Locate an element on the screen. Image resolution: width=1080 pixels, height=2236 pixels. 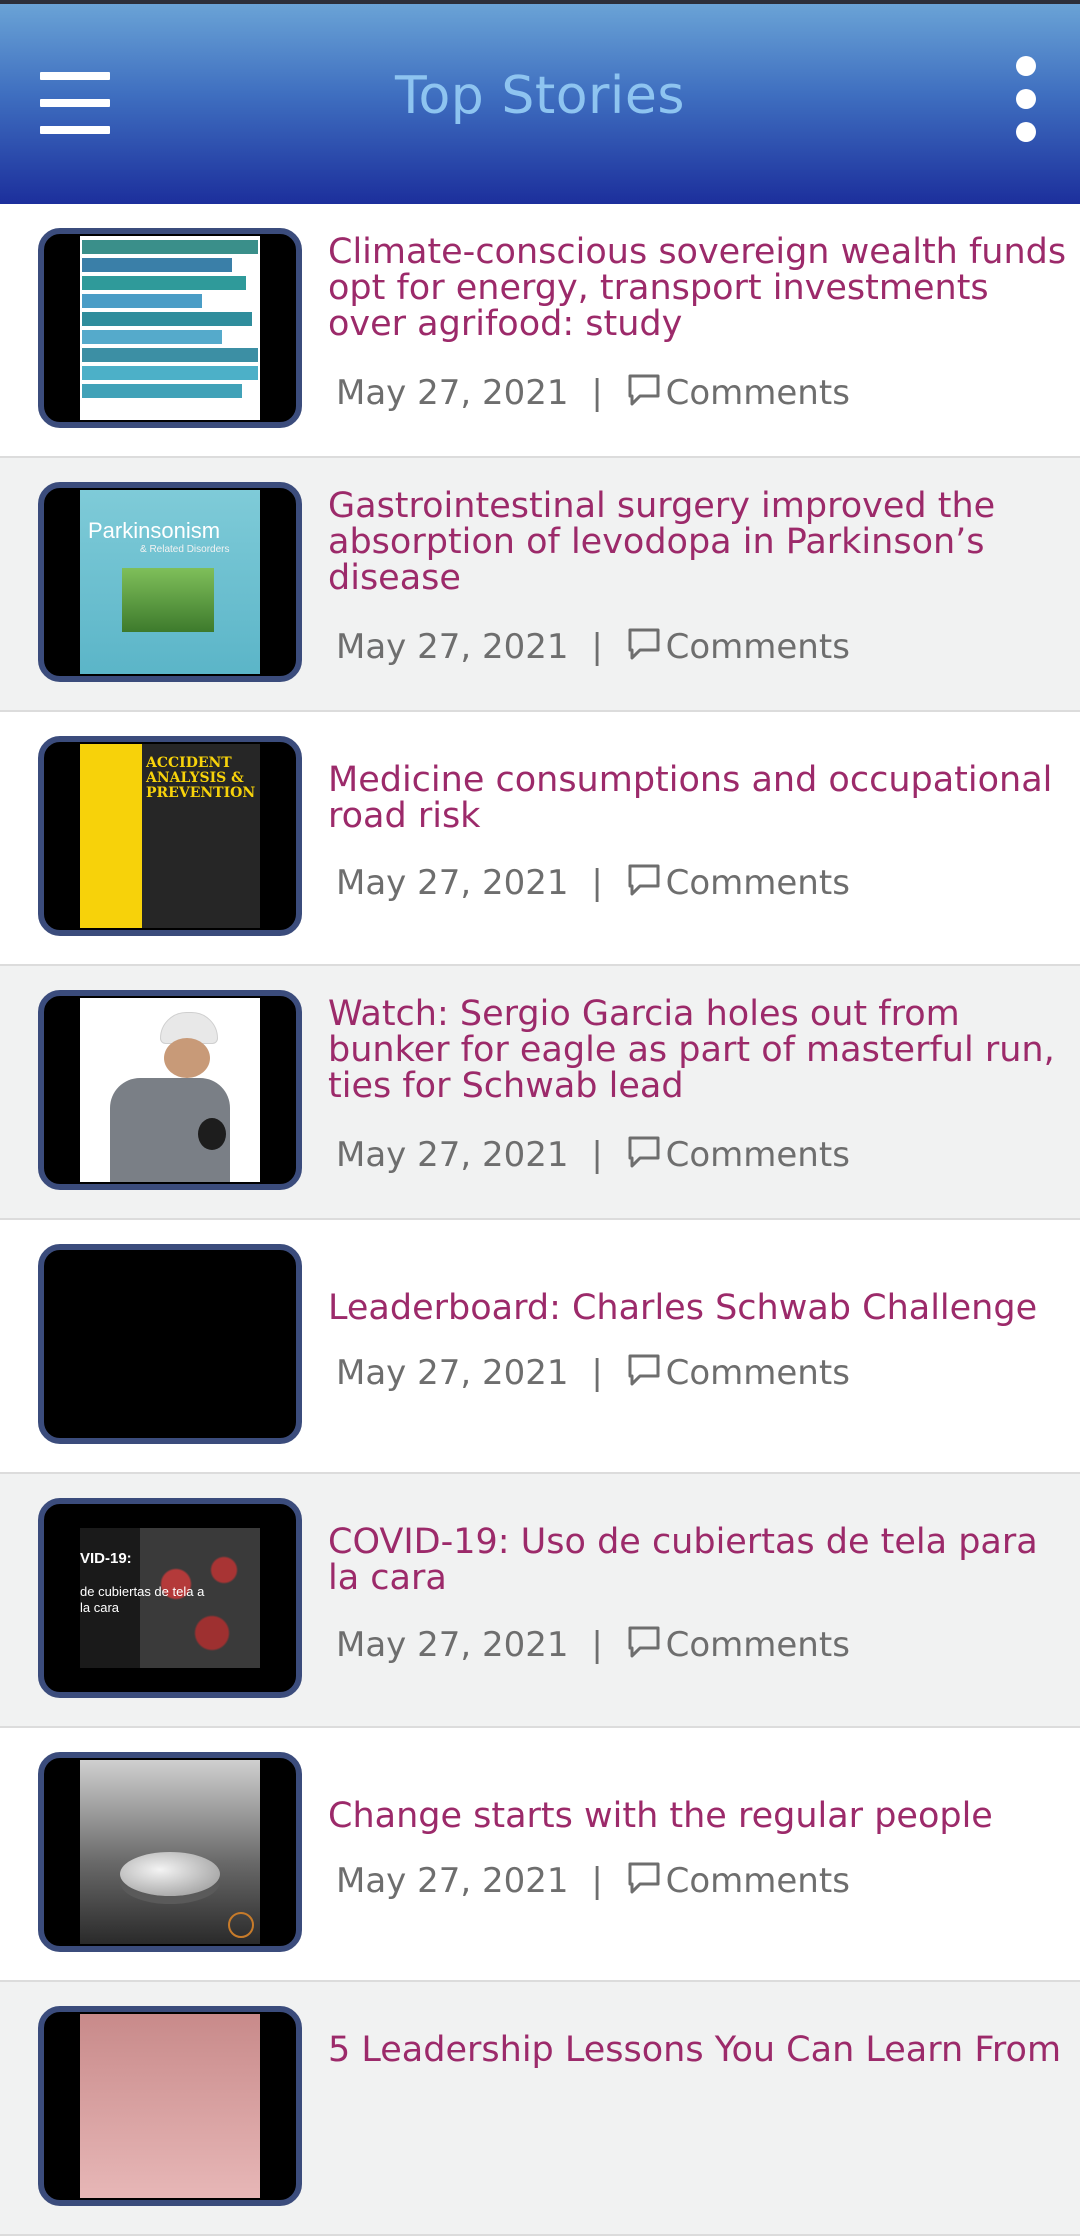
story-item: 5 Leadership Lessons You Can Learn From is located at coordinates (540, 2109).